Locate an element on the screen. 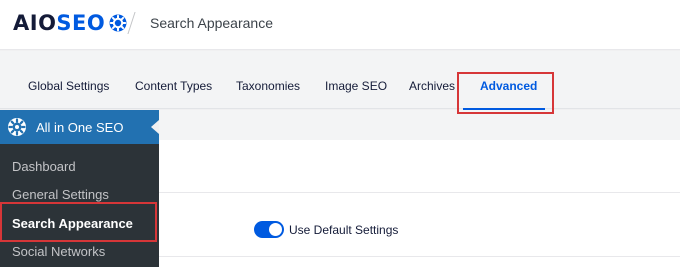 Image resolution: width=680 pixels, height=267 pixels. sidebar-item-social-networks: Social Networks is located at coordinates (58, 251).